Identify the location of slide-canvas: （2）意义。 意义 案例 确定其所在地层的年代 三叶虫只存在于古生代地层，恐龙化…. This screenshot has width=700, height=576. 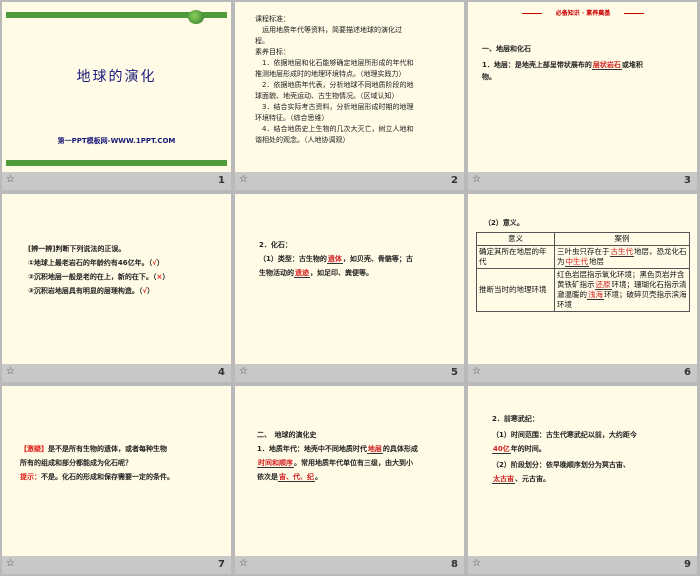
(582, 279).